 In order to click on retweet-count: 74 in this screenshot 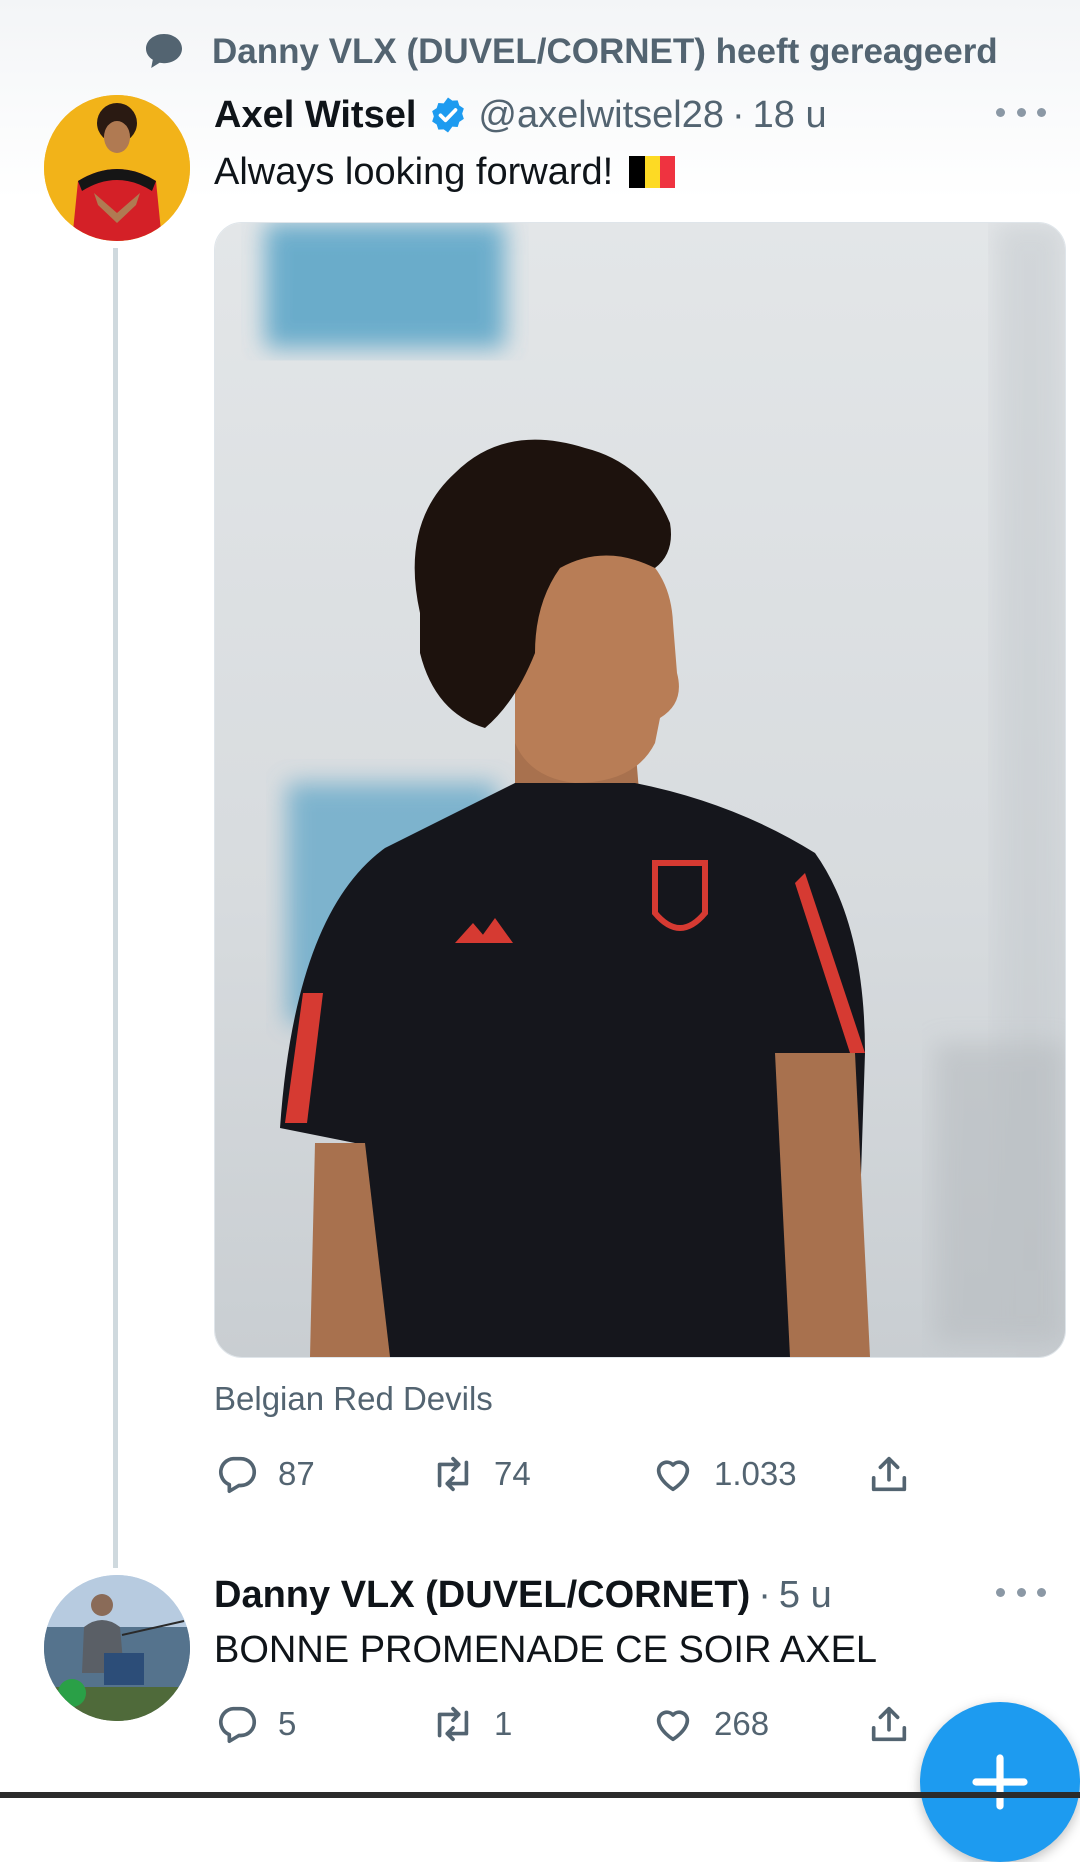, I will do `click(512, 1473)`.